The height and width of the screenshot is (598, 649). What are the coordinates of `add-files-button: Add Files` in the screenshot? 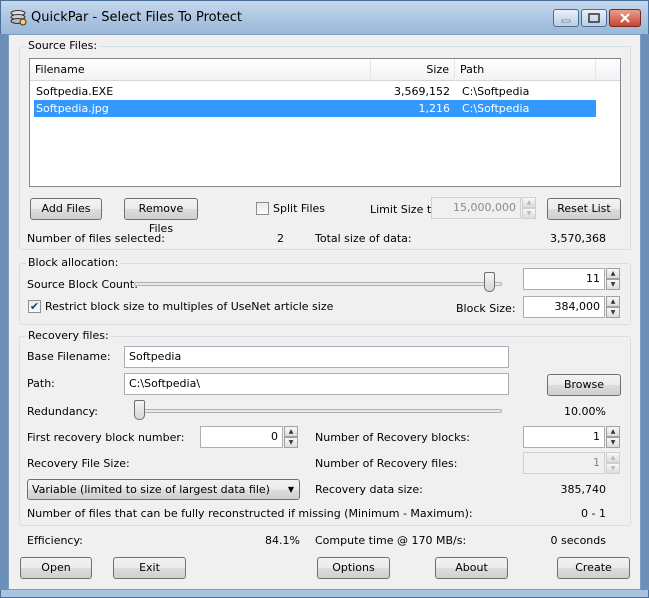 It's located at (66, 209).